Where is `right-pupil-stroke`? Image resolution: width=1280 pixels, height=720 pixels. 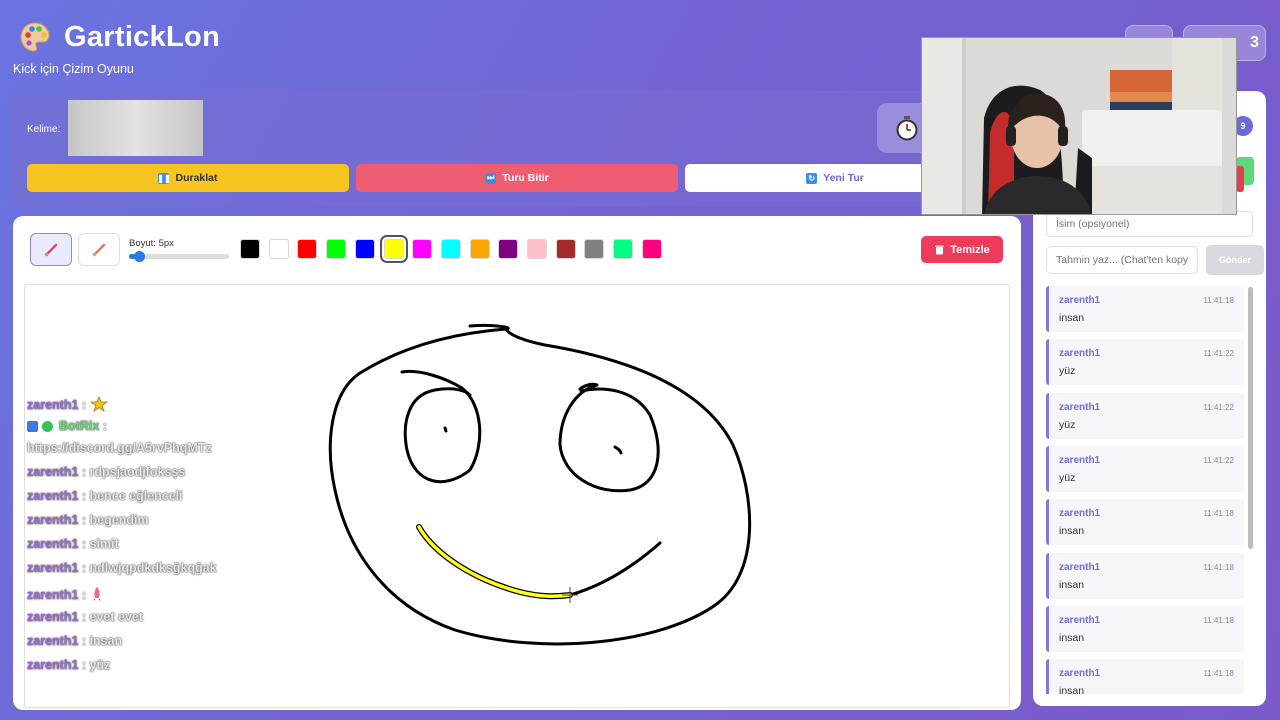
right-pupil-stroke is located at coordinates (618, 450).